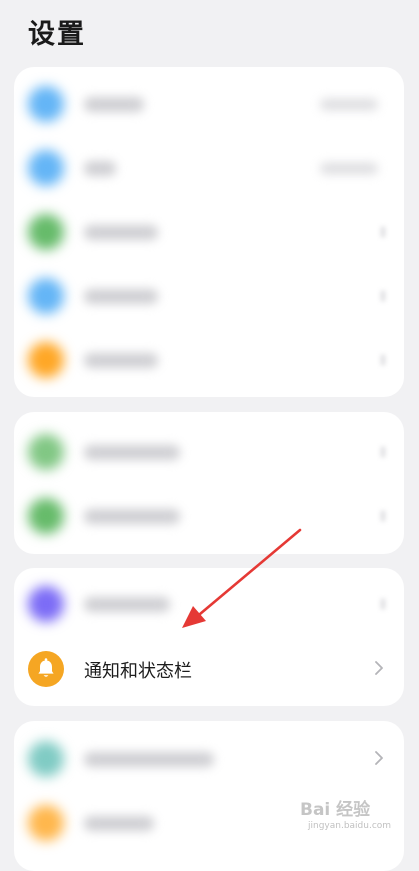 Image resolution: width=419 pixels, height=871 pixels. Describe the element at coordinates (335, 810) in the screenshot. I see `watermark-text: Bai 经验` at that location.